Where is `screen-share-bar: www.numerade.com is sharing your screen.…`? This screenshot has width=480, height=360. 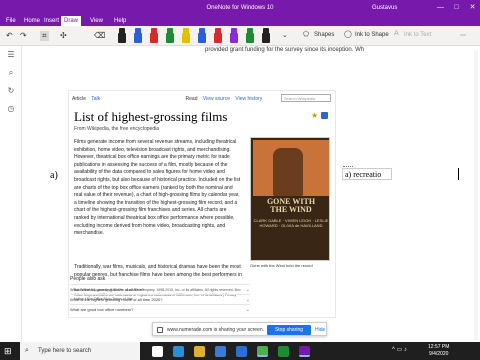
screen-share-bar: www.numerade.com is sharing your screen.… is located at coordinates (239, 329).